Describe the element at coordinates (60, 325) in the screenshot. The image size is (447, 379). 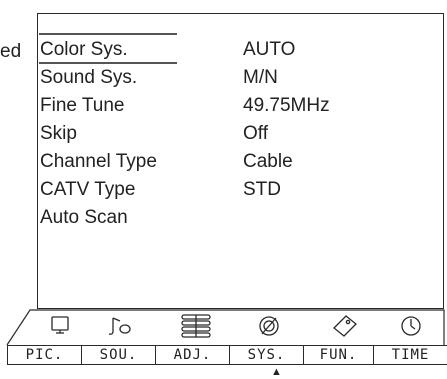
I see `monitor-icon` at that location.